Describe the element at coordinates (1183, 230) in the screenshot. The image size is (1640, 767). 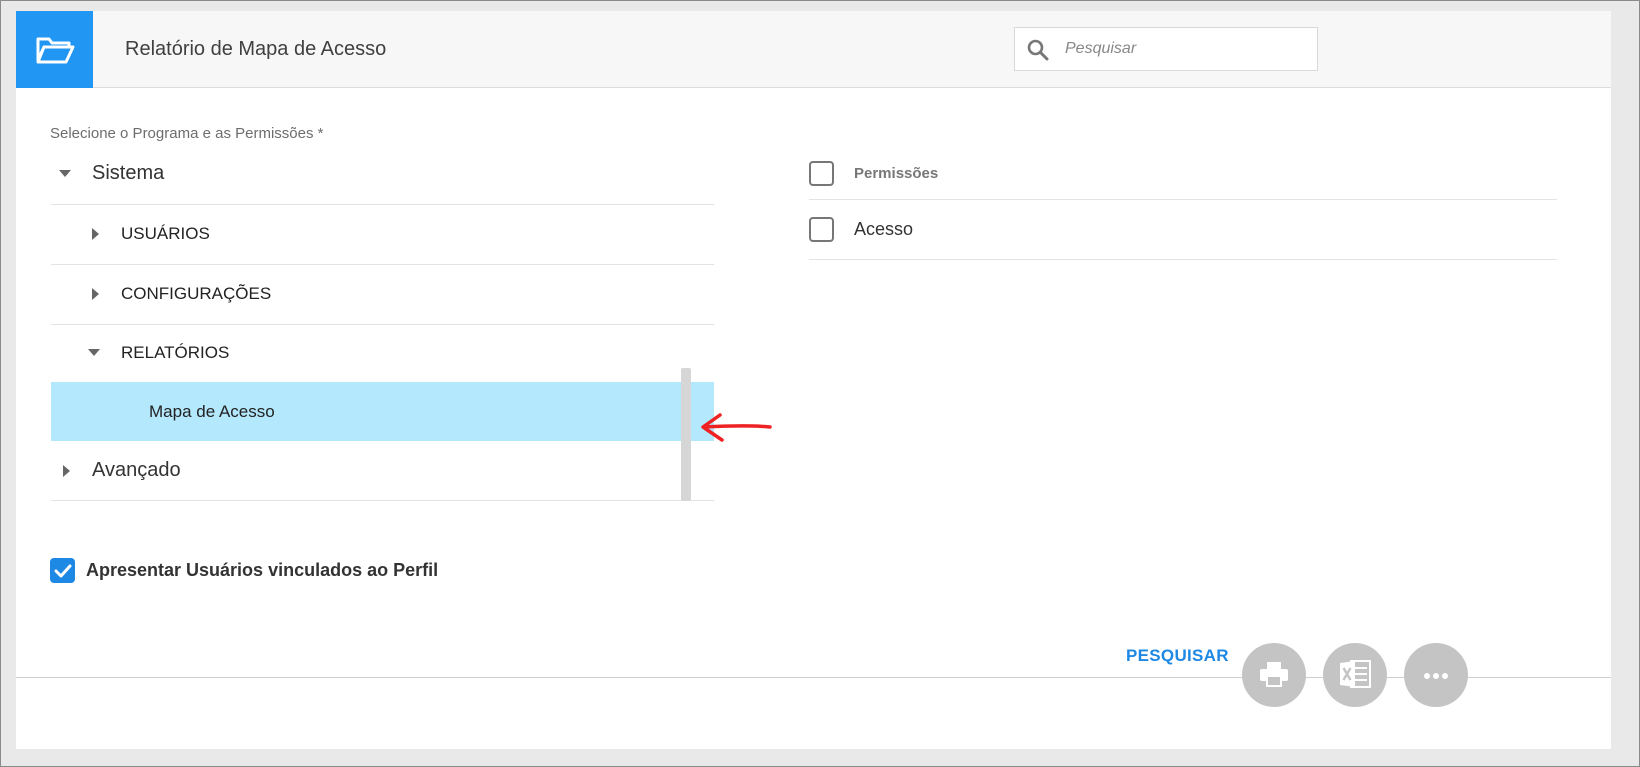
I see `permission-row-acesso: Acesso` at that location.